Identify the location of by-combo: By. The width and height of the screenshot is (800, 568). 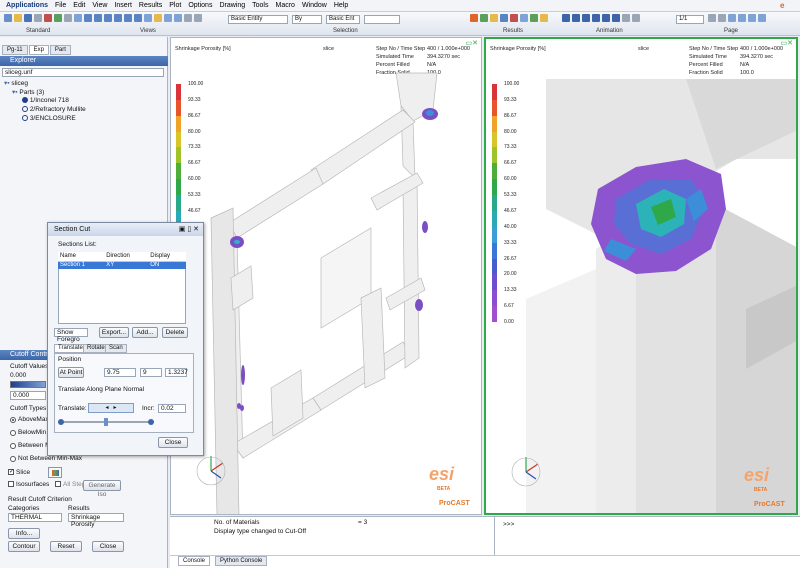
(307, 19).